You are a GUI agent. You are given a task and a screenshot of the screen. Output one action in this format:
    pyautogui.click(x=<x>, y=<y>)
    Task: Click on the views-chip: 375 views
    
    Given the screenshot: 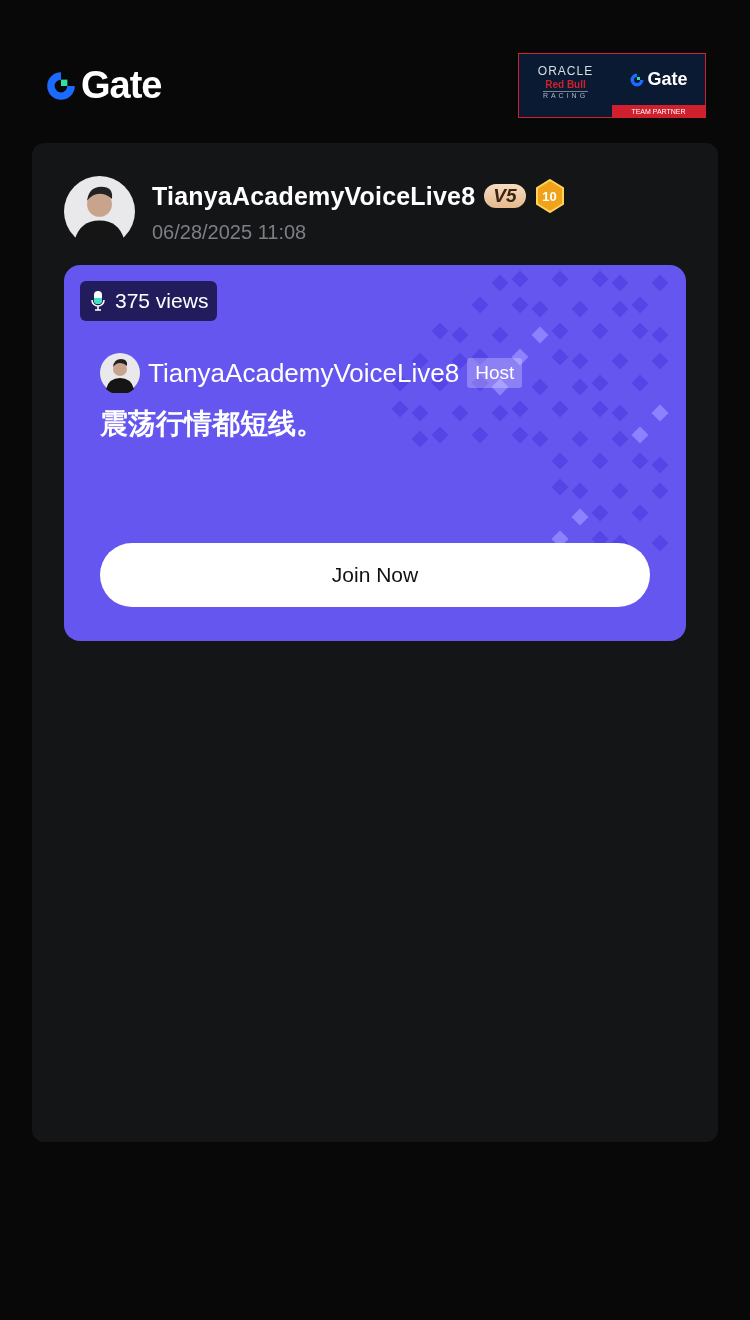 What is the action you would take?
    pyautogui.click(x=149, y=301)
    